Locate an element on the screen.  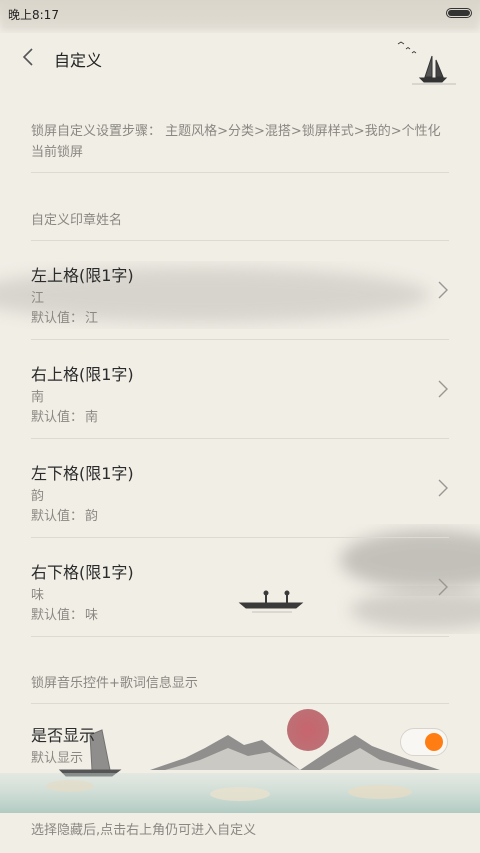
row-default: 默认值：南 is located at coordinates (64, 415).